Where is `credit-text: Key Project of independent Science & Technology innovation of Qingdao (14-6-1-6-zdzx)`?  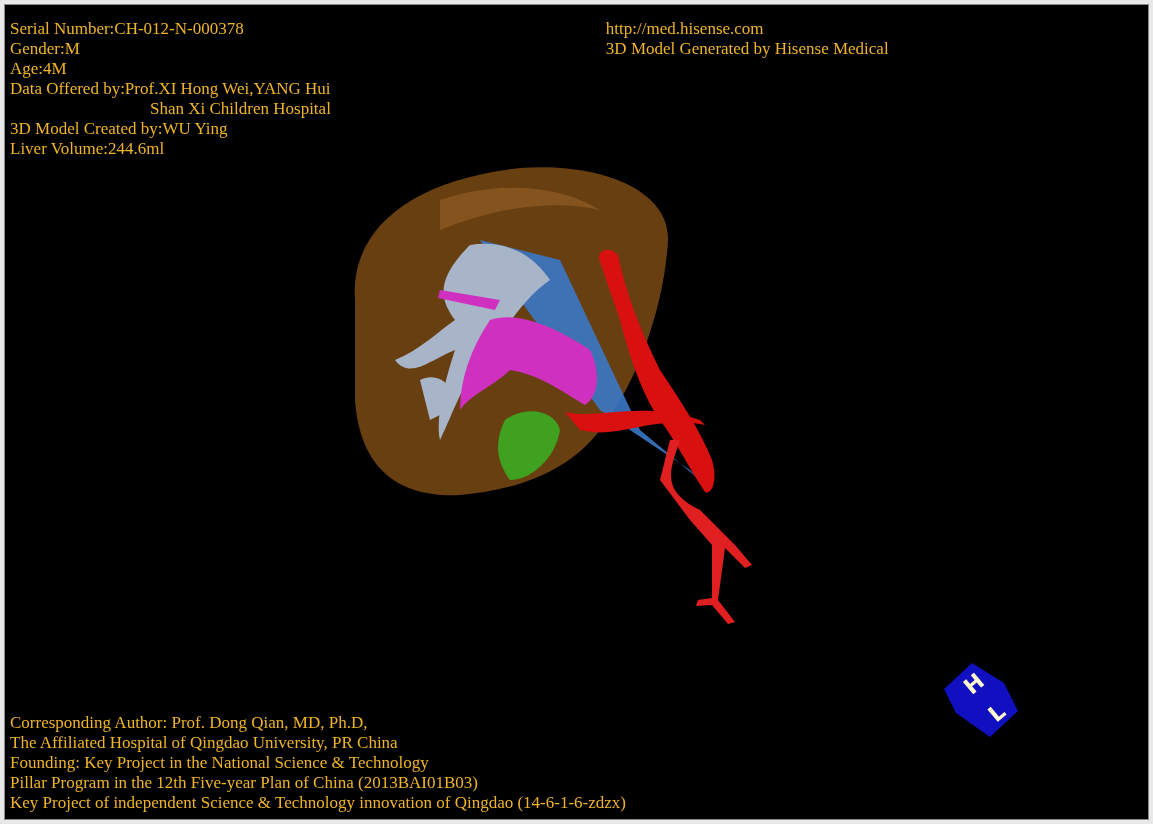 credit-text: Key Project of independent Science & Technology innovation of Qingdao (14-6-1-6-zdzx) is located at coordinates (318, 803).